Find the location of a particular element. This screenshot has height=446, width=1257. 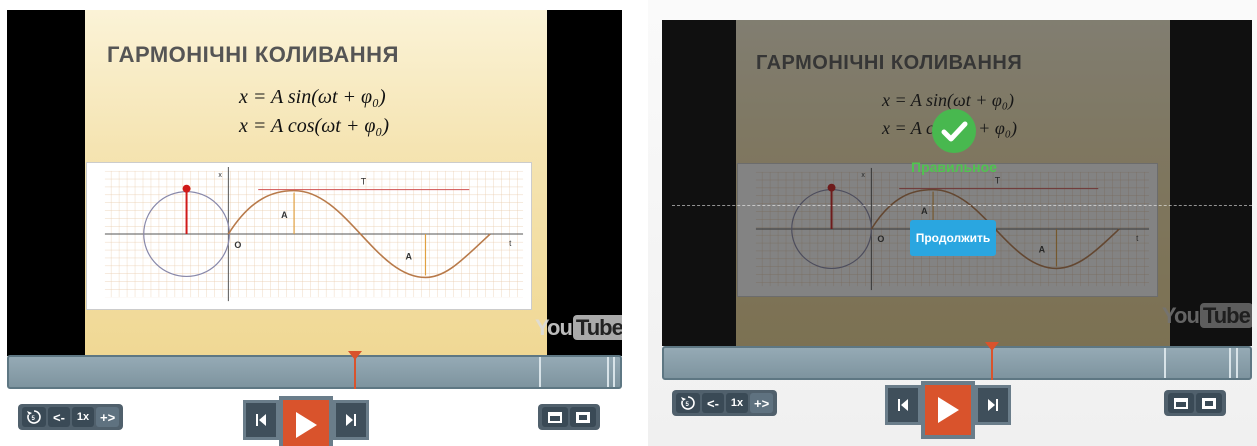

divider-line is located at coordinates (962, 205).